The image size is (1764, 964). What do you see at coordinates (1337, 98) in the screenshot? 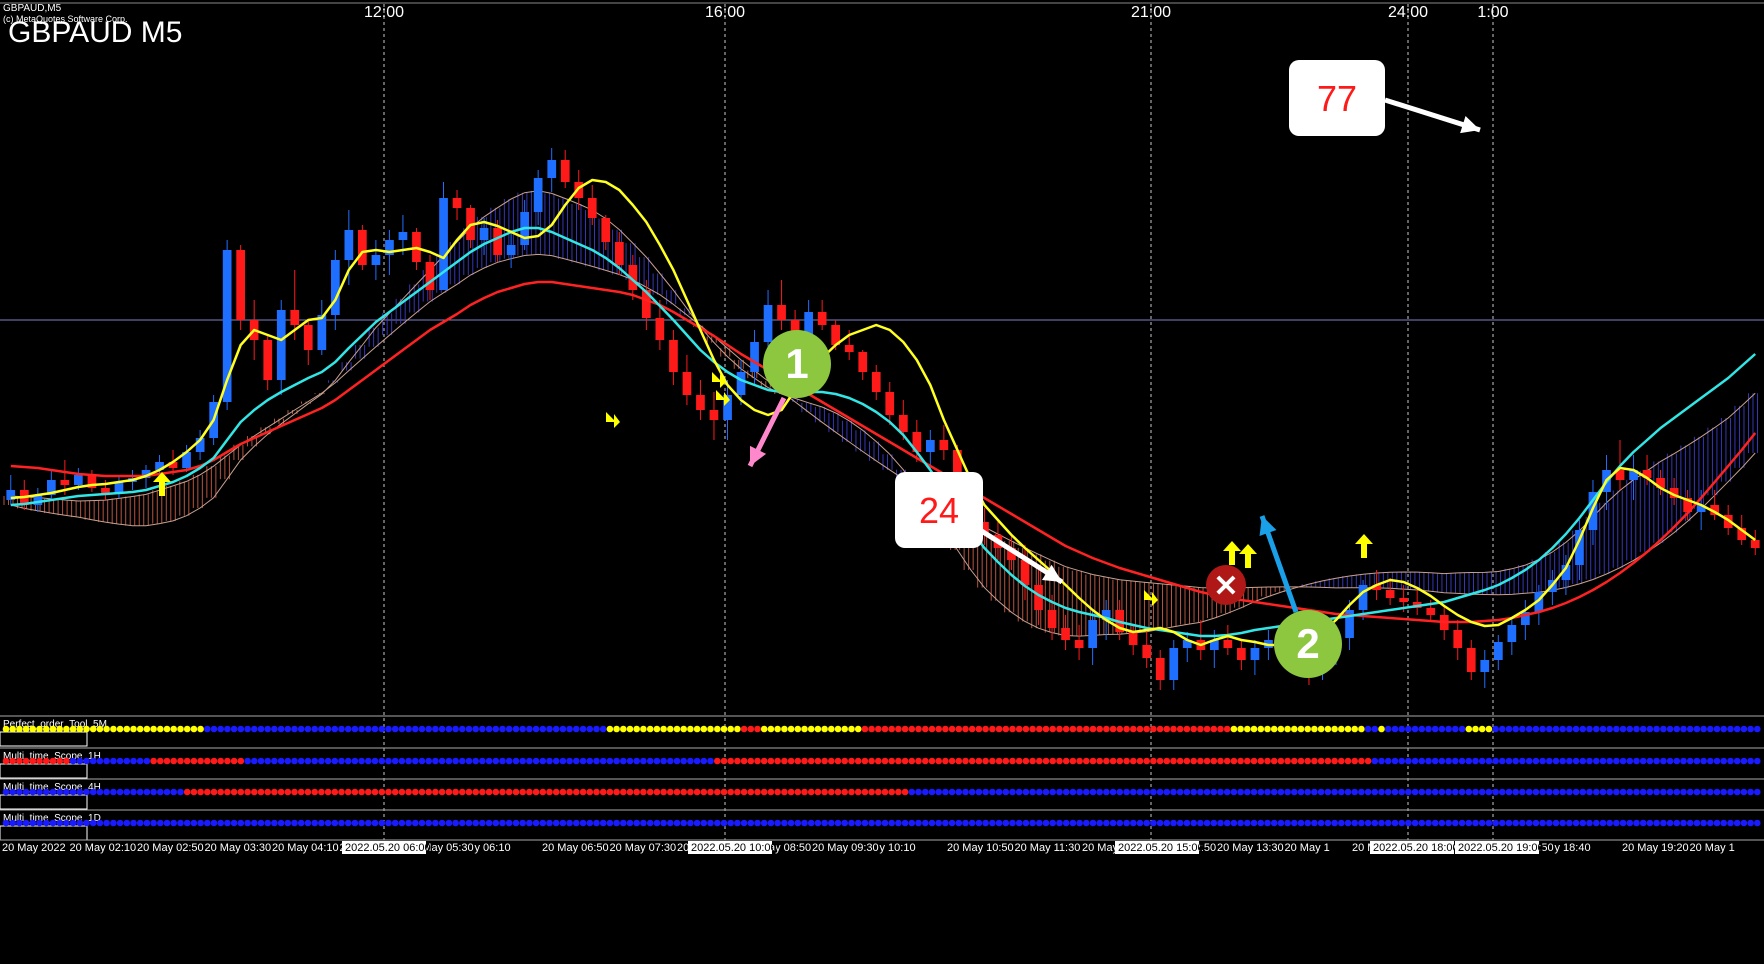
I see `callout-77: 77` at bounding box center [1337, 98].